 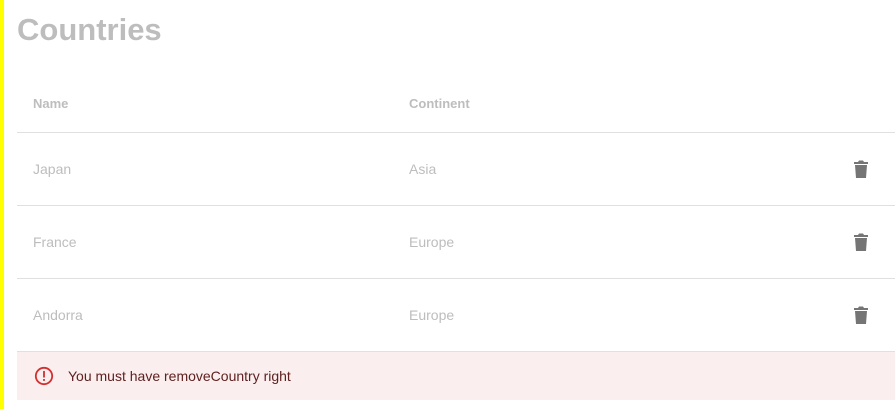 I want to click on column-header-continent: Continent, so click(x=439, y=103).